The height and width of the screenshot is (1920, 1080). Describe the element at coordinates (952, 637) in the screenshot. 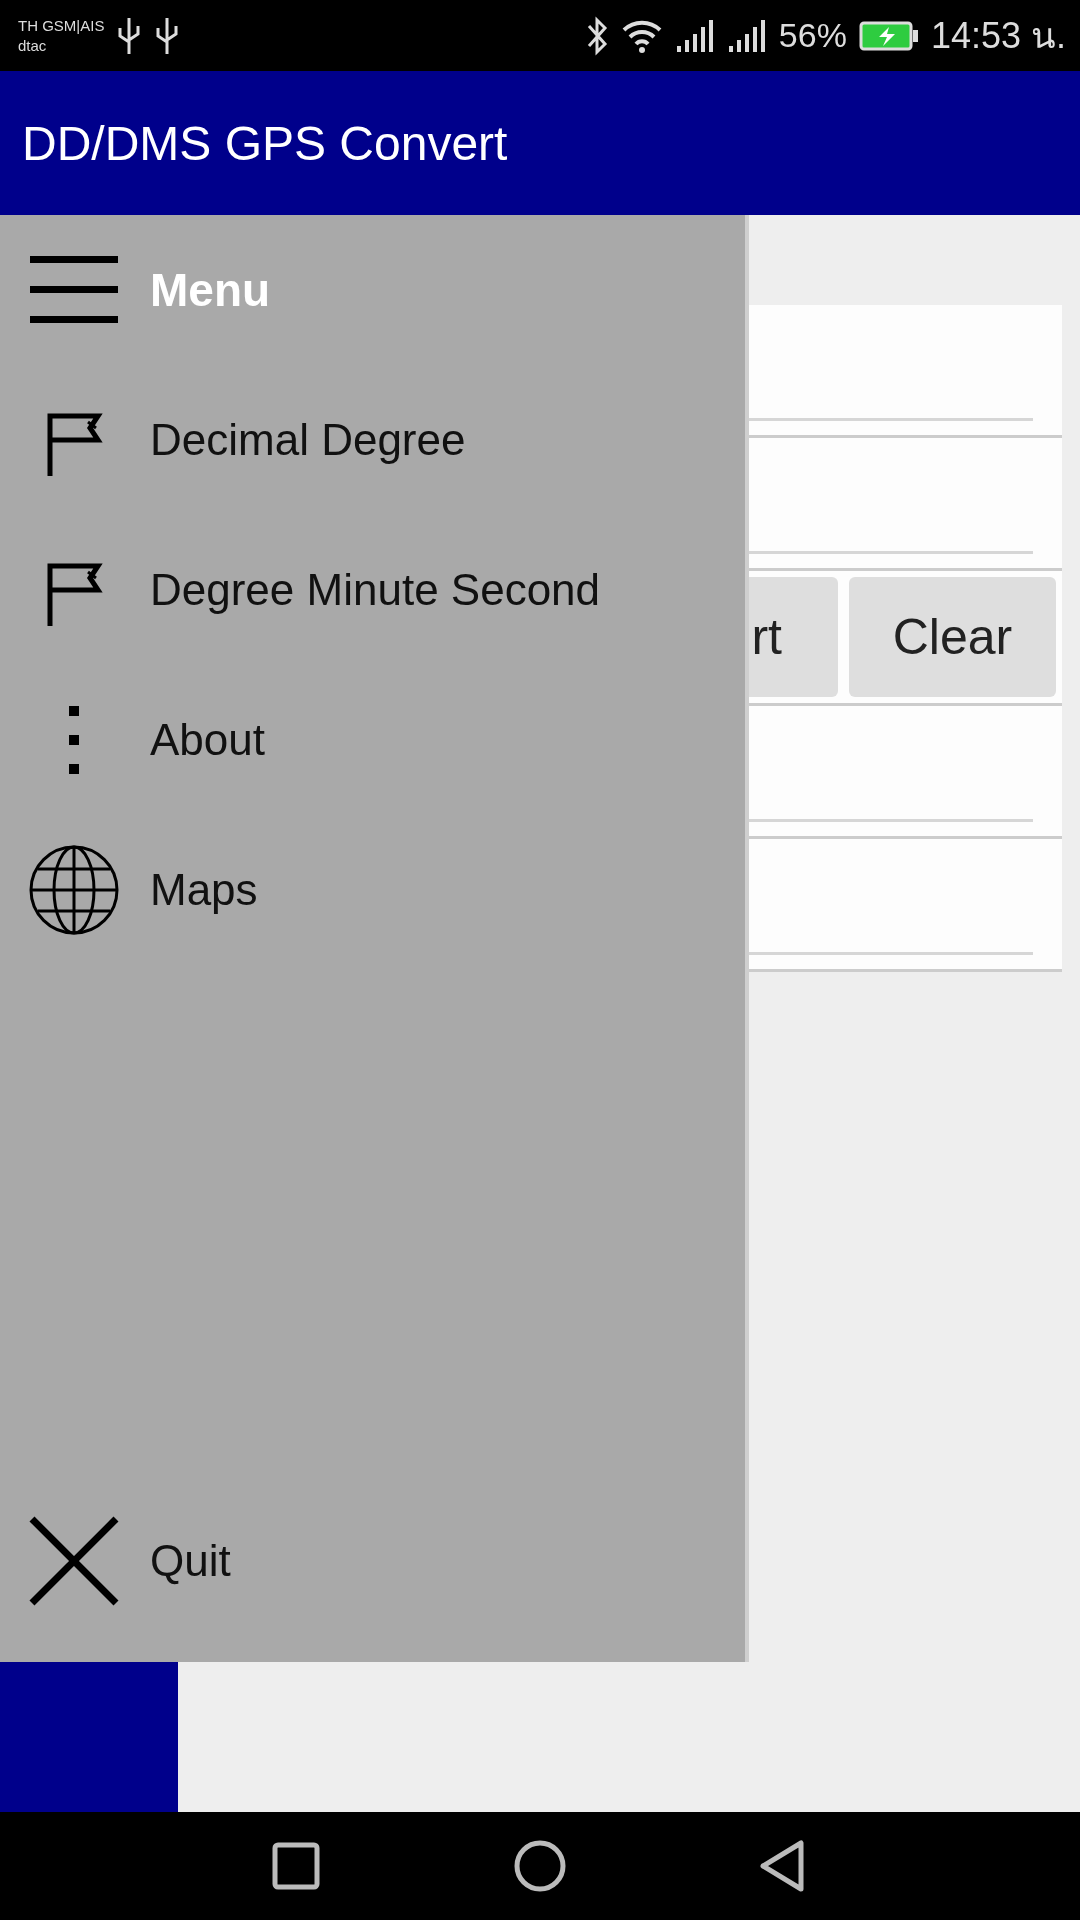

I see `clear-button: Clear` at that location.